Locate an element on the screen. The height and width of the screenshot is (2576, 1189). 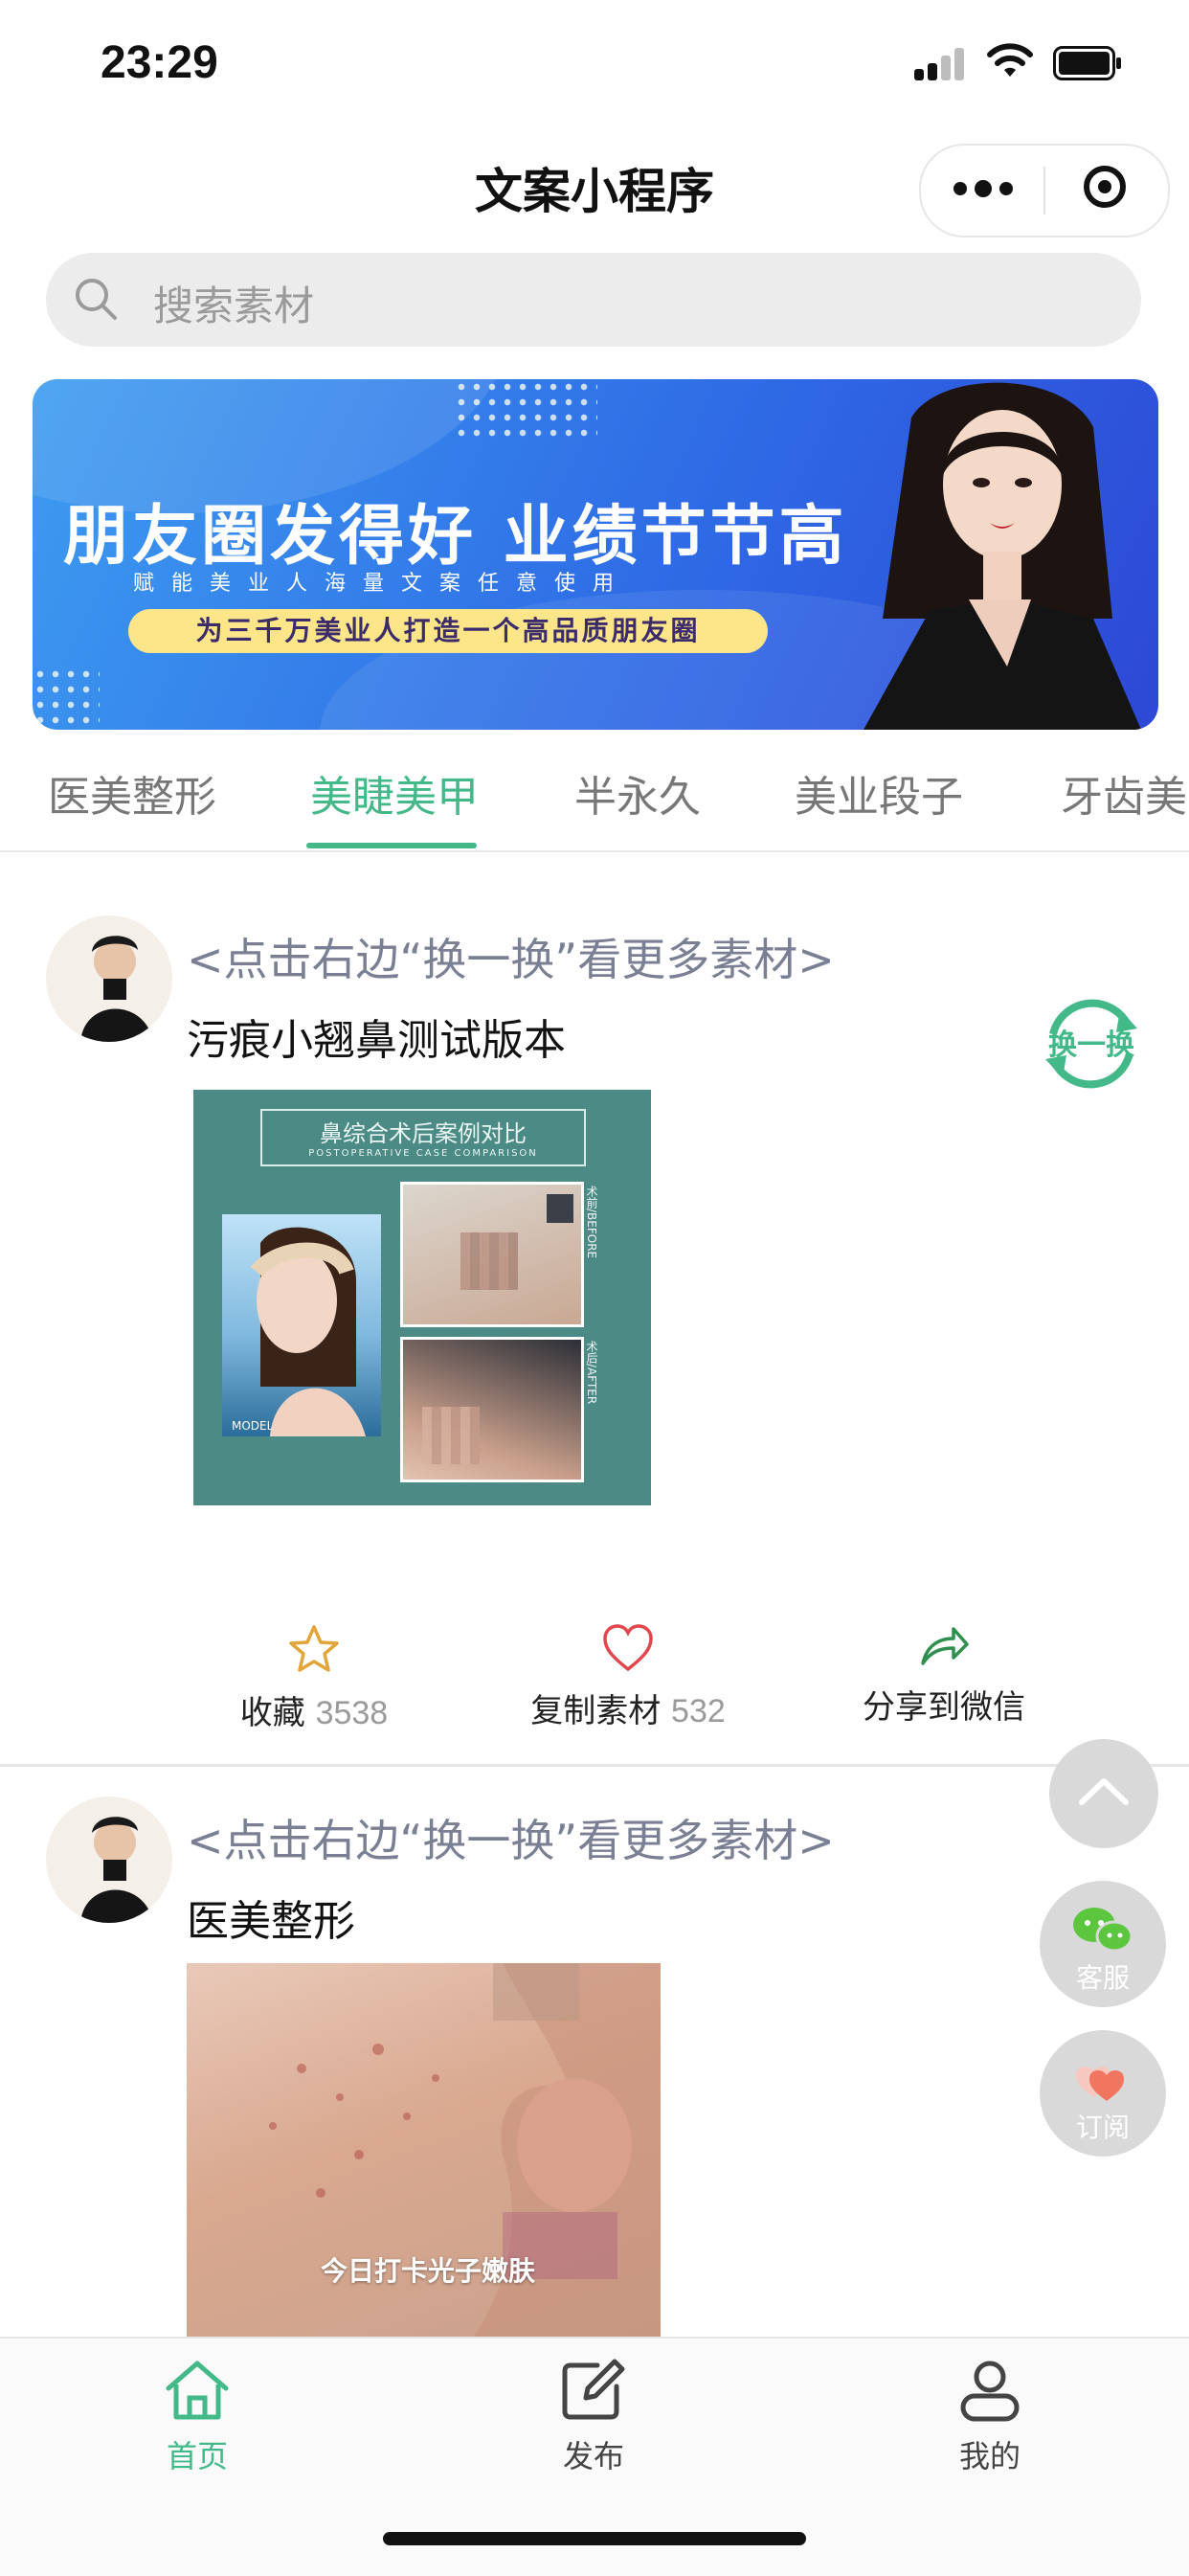
tabbar-mine-label: 我的 is located at coordinates (989, 2456).